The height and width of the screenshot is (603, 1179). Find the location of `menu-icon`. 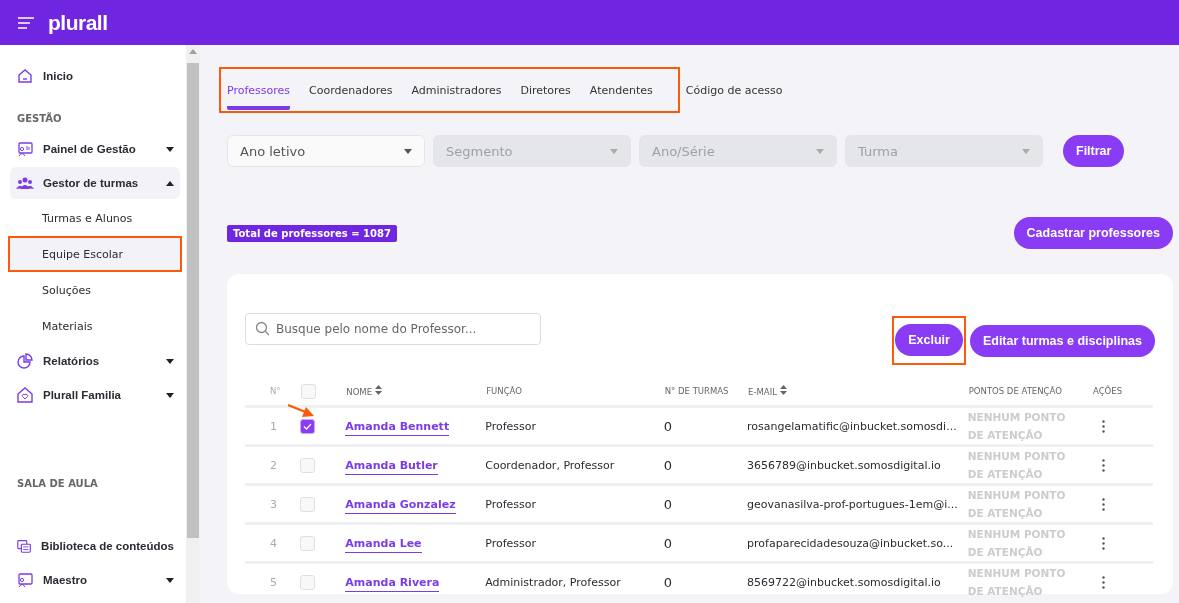

menu-icon is located at coordinates (26, 22).